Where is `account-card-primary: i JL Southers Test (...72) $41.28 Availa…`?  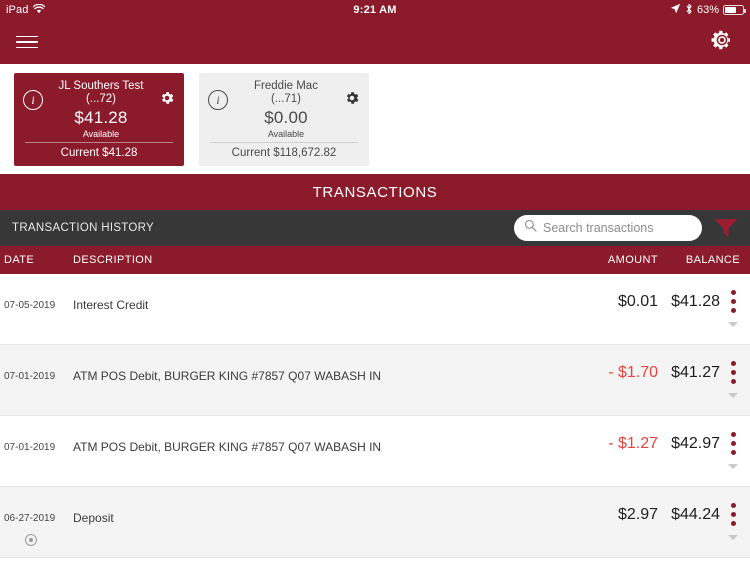
account-card-primary: i JL Southers Test (...72) $41.28 Availa… is located at coordinates (99, 119).